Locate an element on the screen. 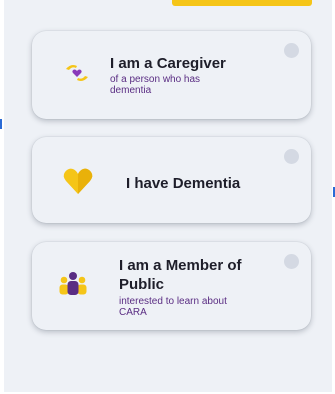 The height and width of the screenshot is (394, 335). member-of-public-radio is located at coordinates (291, 261).